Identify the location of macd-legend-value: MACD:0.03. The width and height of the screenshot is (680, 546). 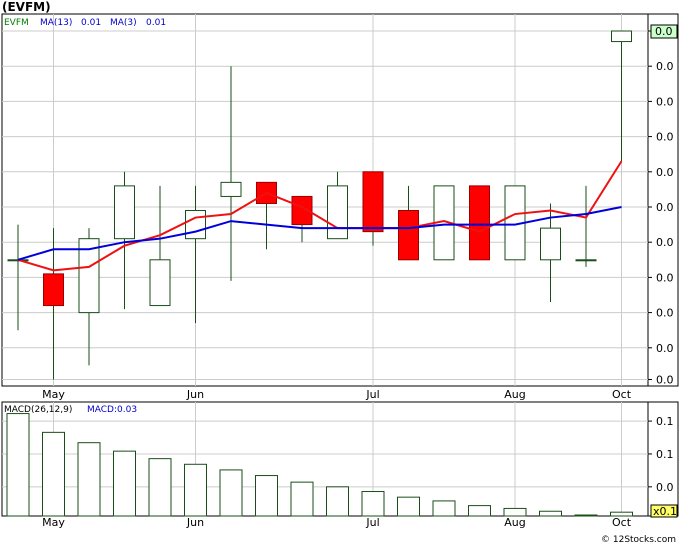
(112, 410).